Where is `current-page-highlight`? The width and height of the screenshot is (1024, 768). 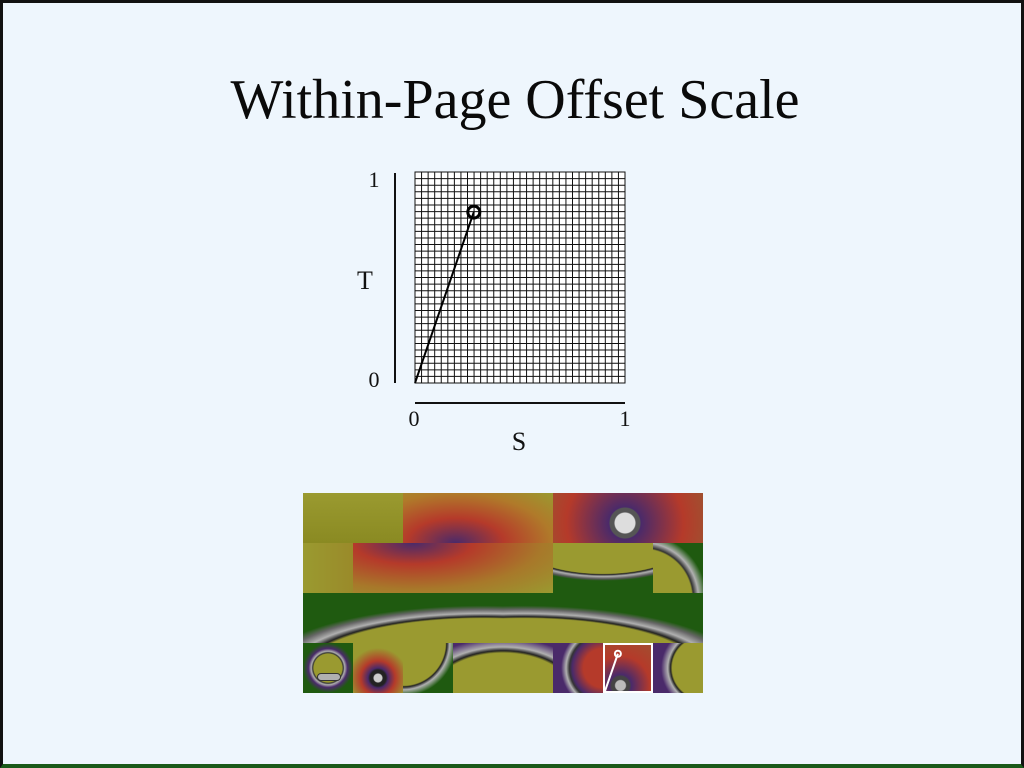
current-page-highlight is located at coordinates (628, 668).